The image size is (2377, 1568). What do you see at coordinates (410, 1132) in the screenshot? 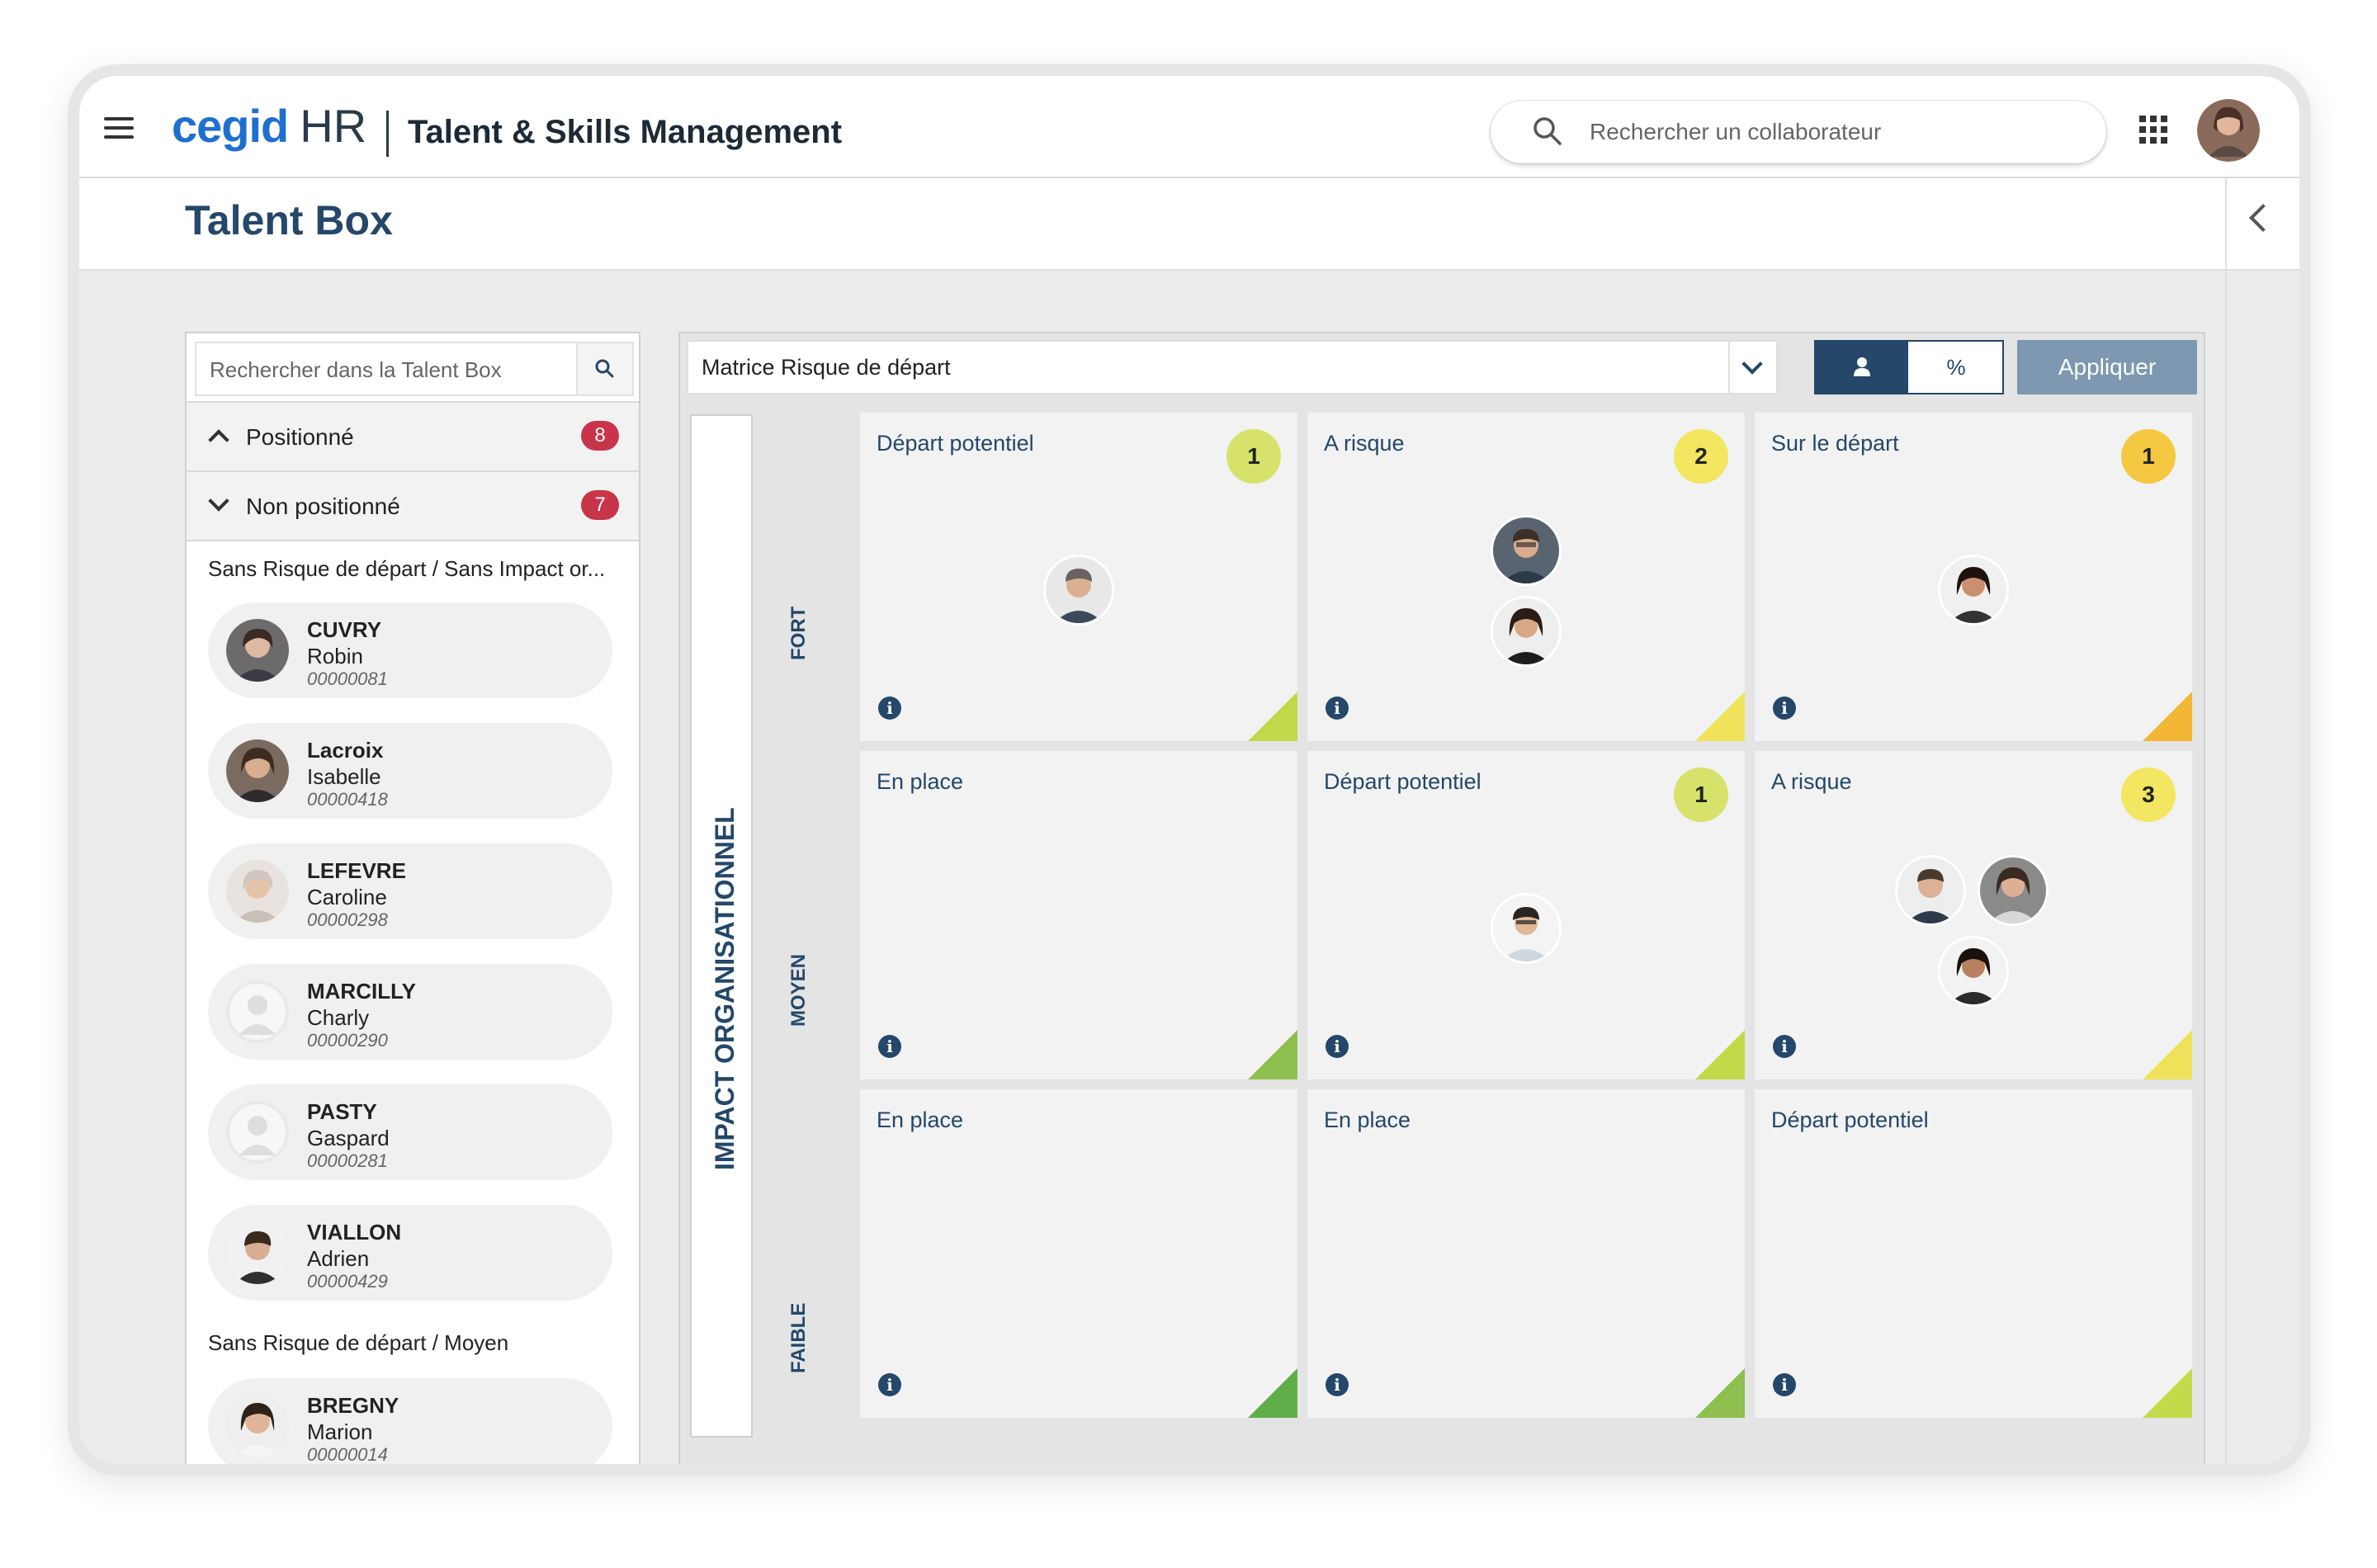
I see `person-card: PASTY Gaspard 00000281` at bounding box center [410, 1132].